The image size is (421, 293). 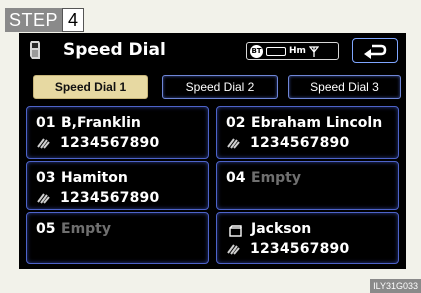 I want to click on contact-name: Hamiton, so click(x=94, y=178).